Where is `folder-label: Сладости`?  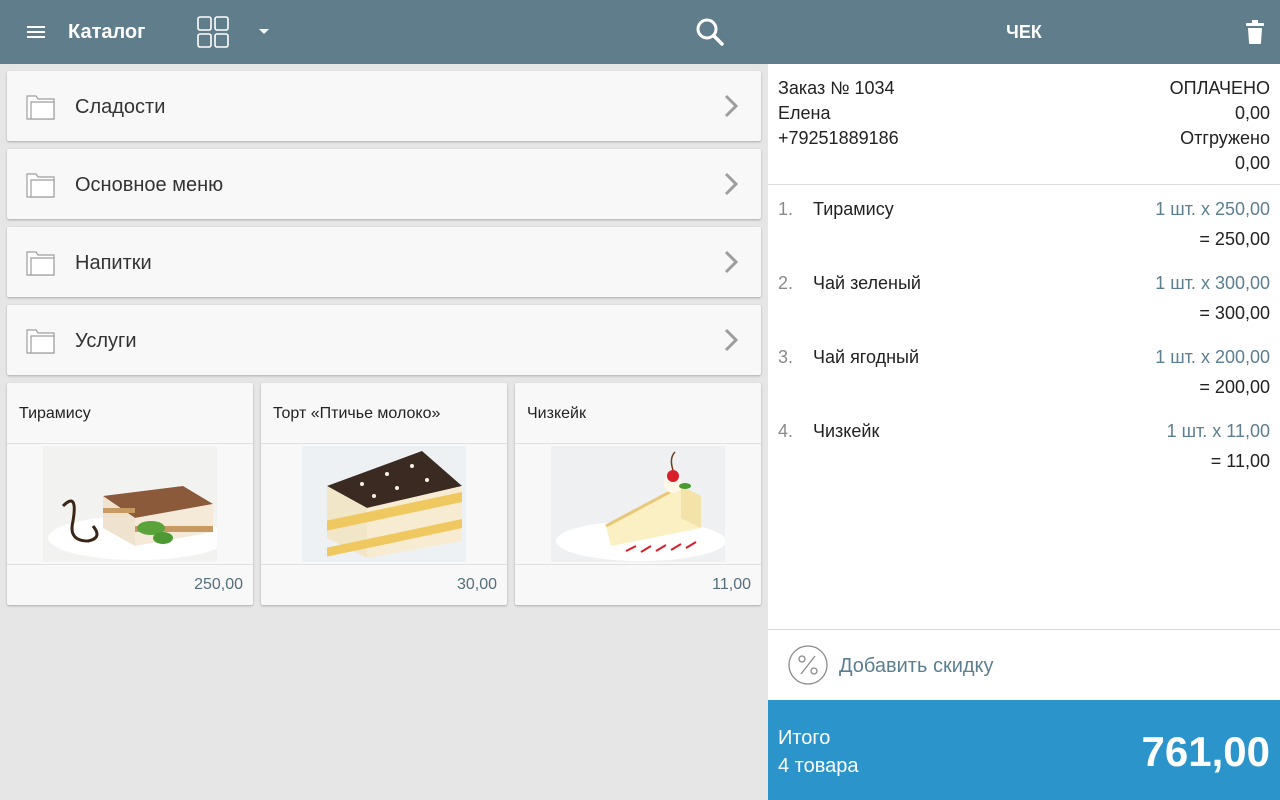 folder-label: Сладости is located at coordinates (120, 107).